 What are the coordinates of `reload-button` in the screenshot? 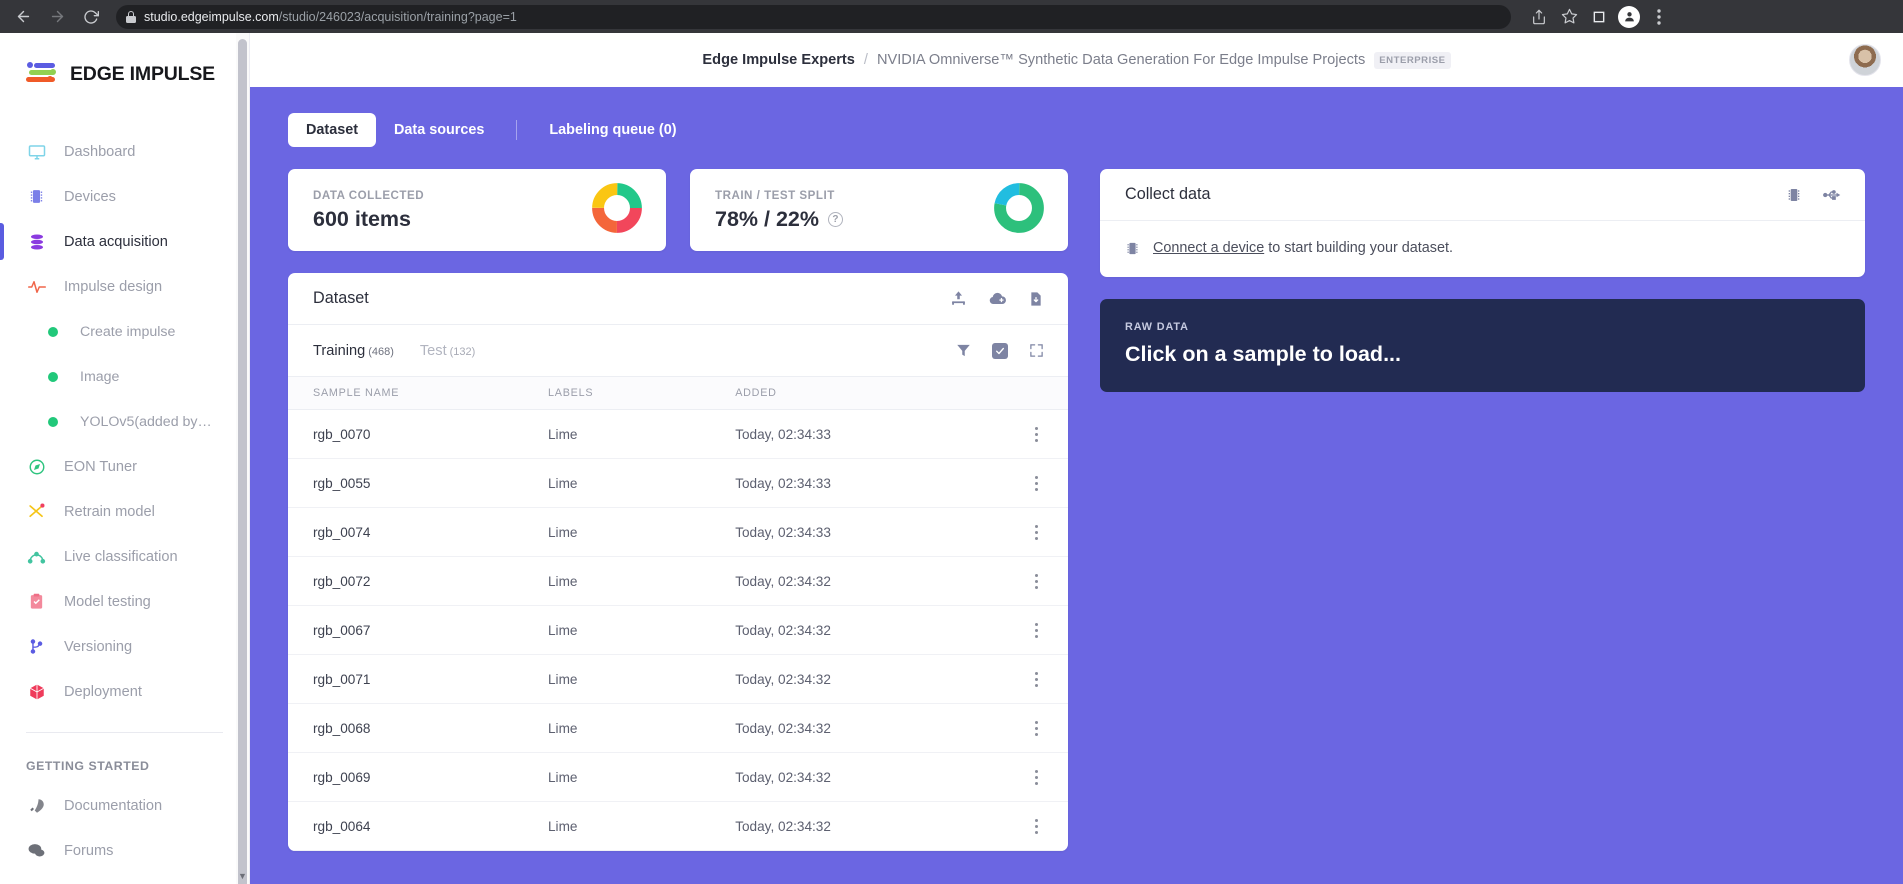 It's located at (91, 17).